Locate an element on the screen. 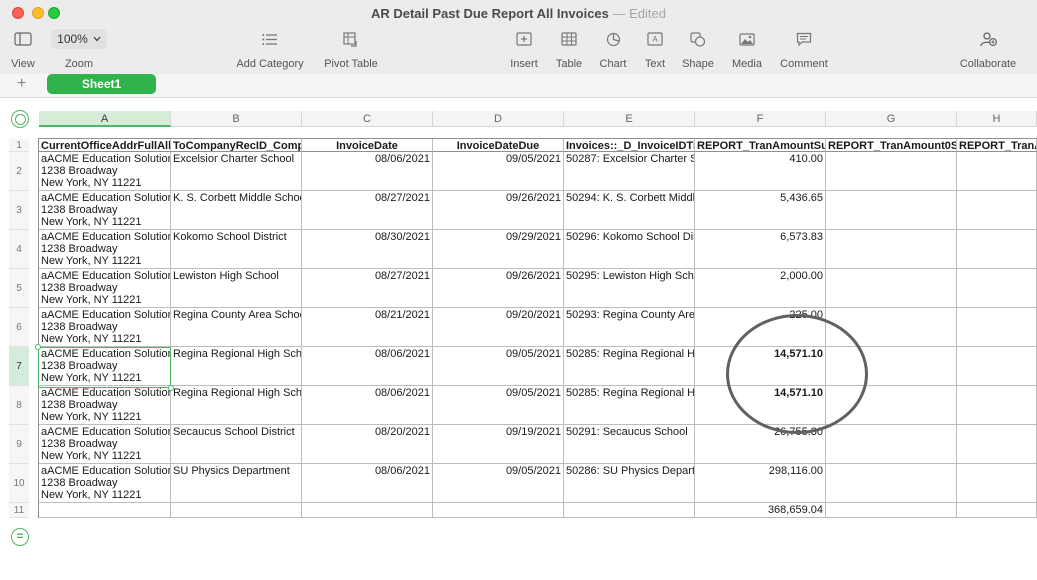 The width and height of the screenshot is (1037, 580). header-cell: CurrentOfficeAddrFullAll is located at coordinates (105, 145).